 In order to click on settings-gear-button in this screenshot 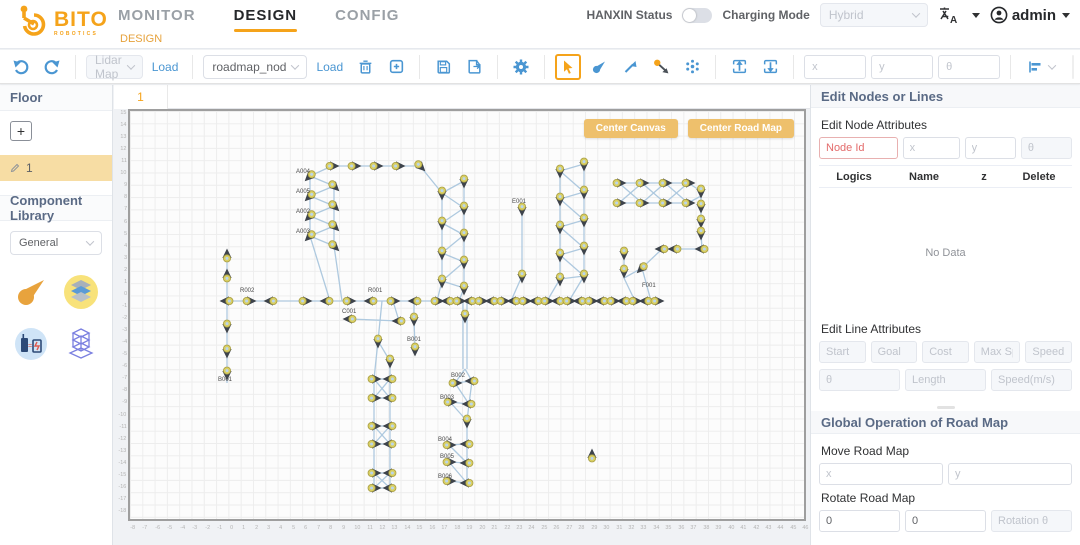, I will do `click(521, 67)`.